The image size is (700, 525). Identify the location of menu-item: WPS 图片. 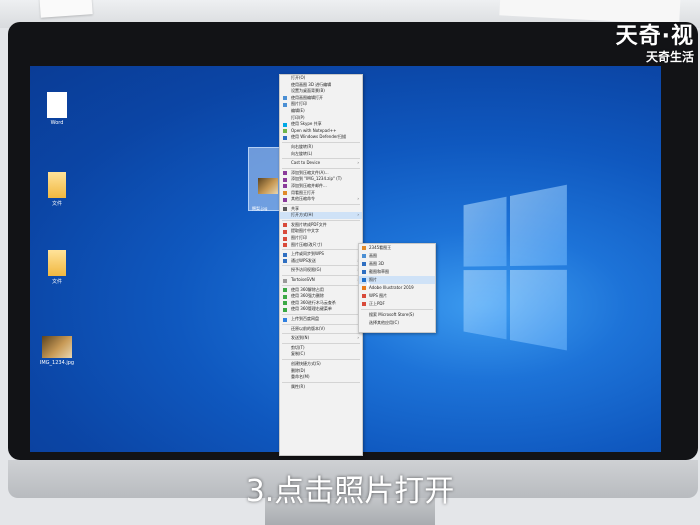
(397, 296).